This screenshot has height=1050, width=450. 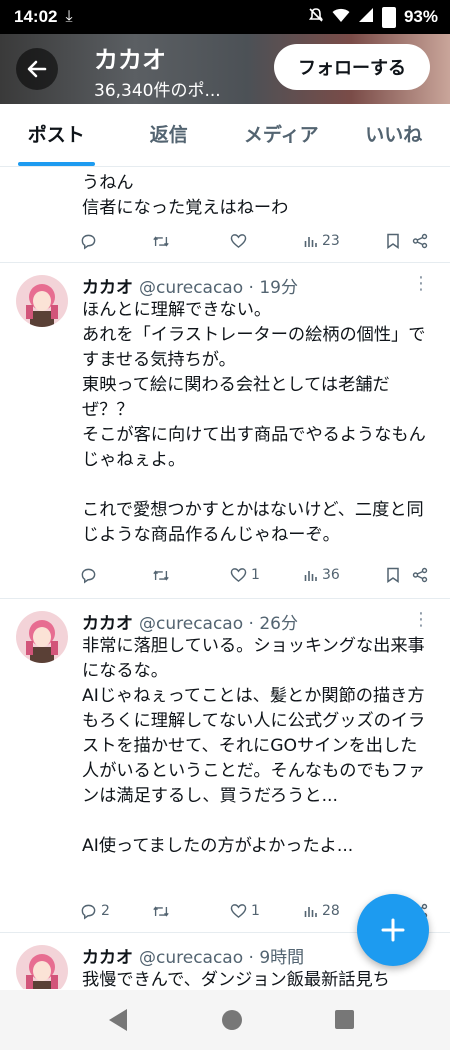 I want to click on tab-media: メディア, so click(x=281, y=135).